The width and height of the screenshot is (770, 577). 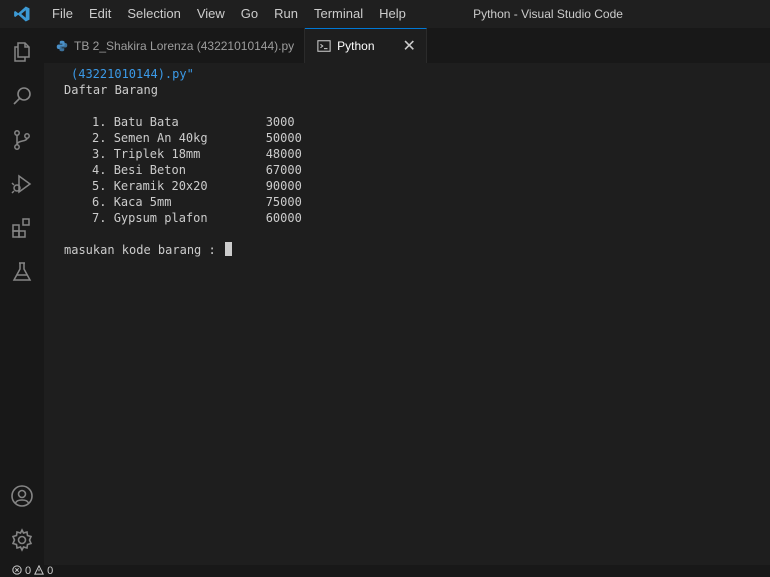 What do you see at coordinates (17, 570) in the screenshot?
I see `error-icon` at bounding box center [17, 570].